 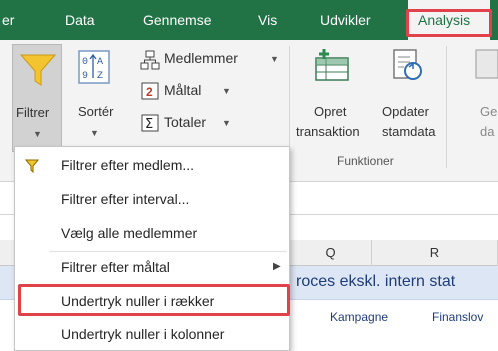 I want to click on sort-button: 0 9 A Z Sortér ▼, so click(x=93, y=98).